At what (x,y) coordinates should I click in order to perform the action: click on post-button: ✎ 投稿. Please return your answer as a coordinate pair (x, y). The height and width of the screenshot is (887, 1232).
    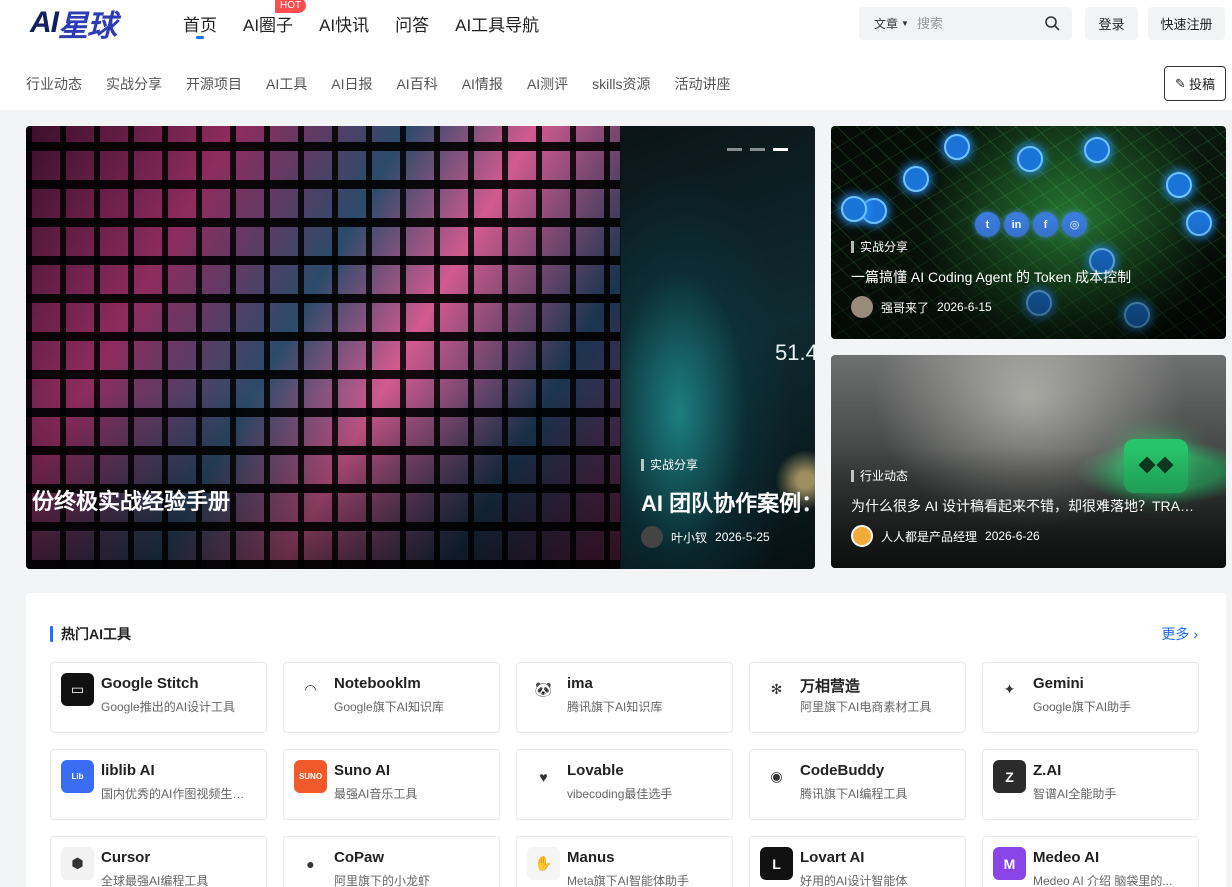
    Looking at the image, I should click on (1195, 83).